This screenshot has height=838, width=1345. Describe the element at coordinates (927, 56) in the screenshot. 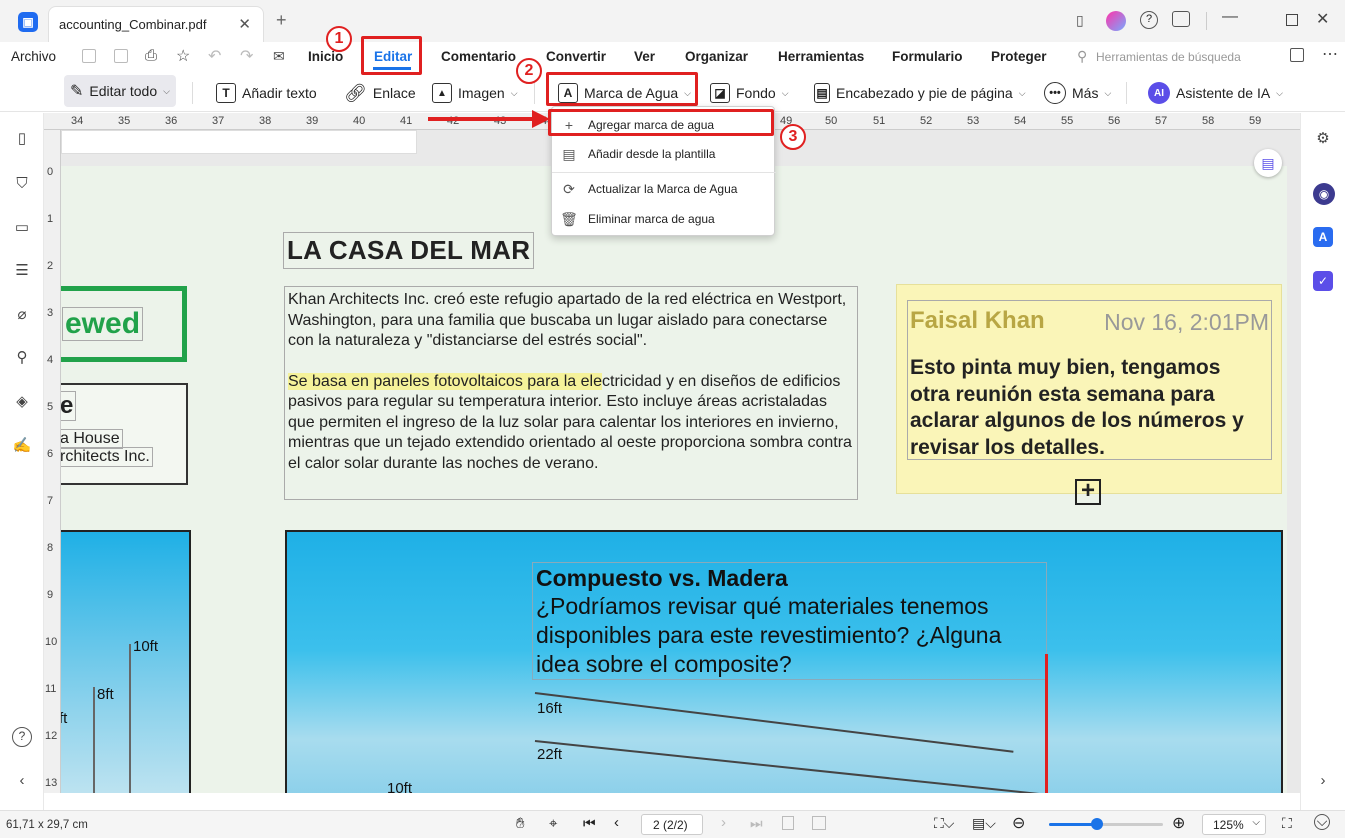

I see `menu-formulario: Formulario` at that location.